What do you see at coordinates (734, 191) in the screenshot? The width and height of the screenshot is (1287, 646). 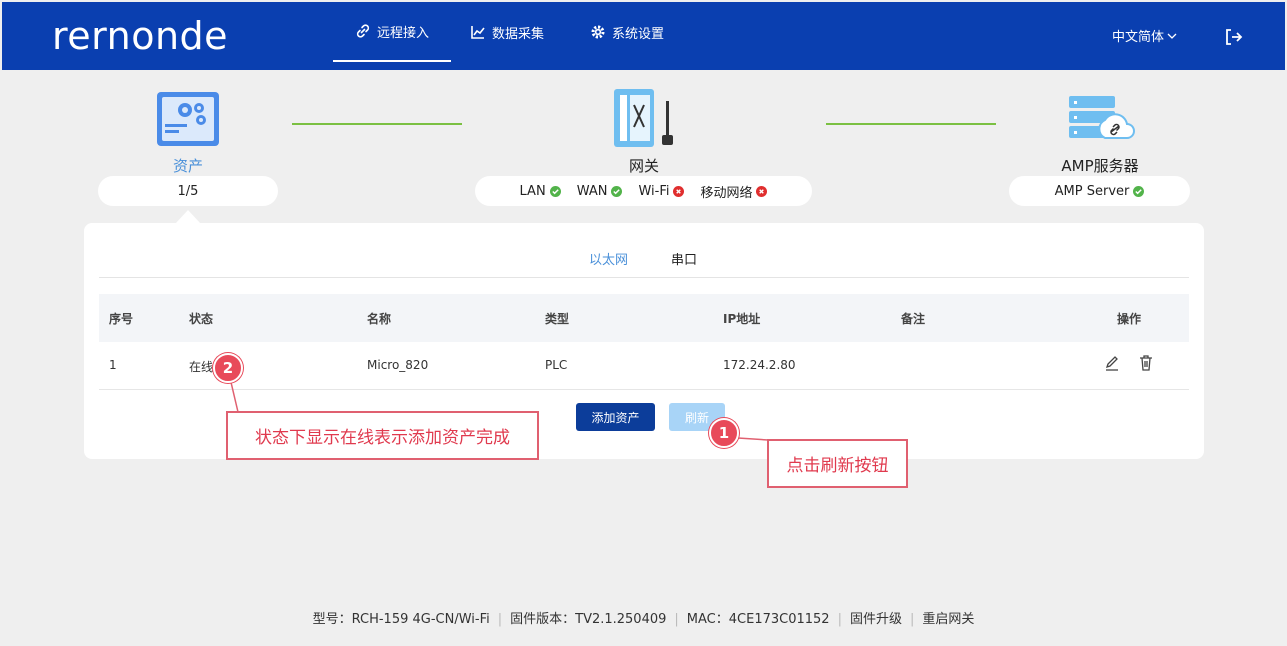 I see `status-mobile: 移动网络` at bounding box center [734, 191].